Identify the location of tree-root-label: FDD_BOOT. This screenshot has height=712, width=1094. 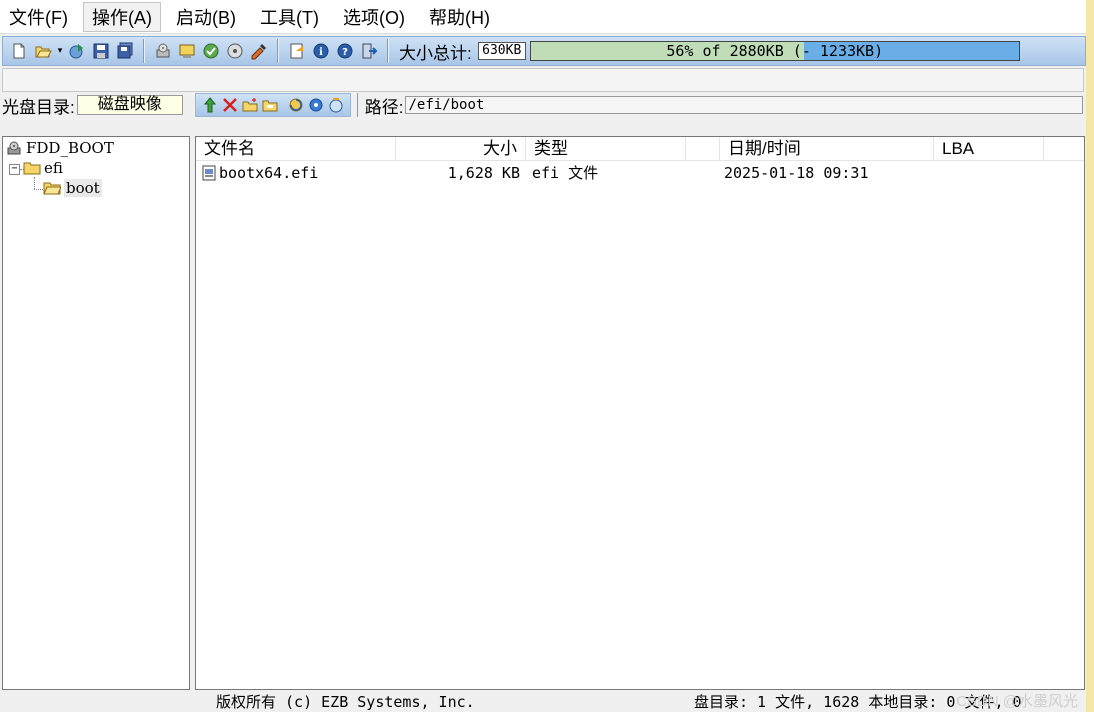
(70, 148).